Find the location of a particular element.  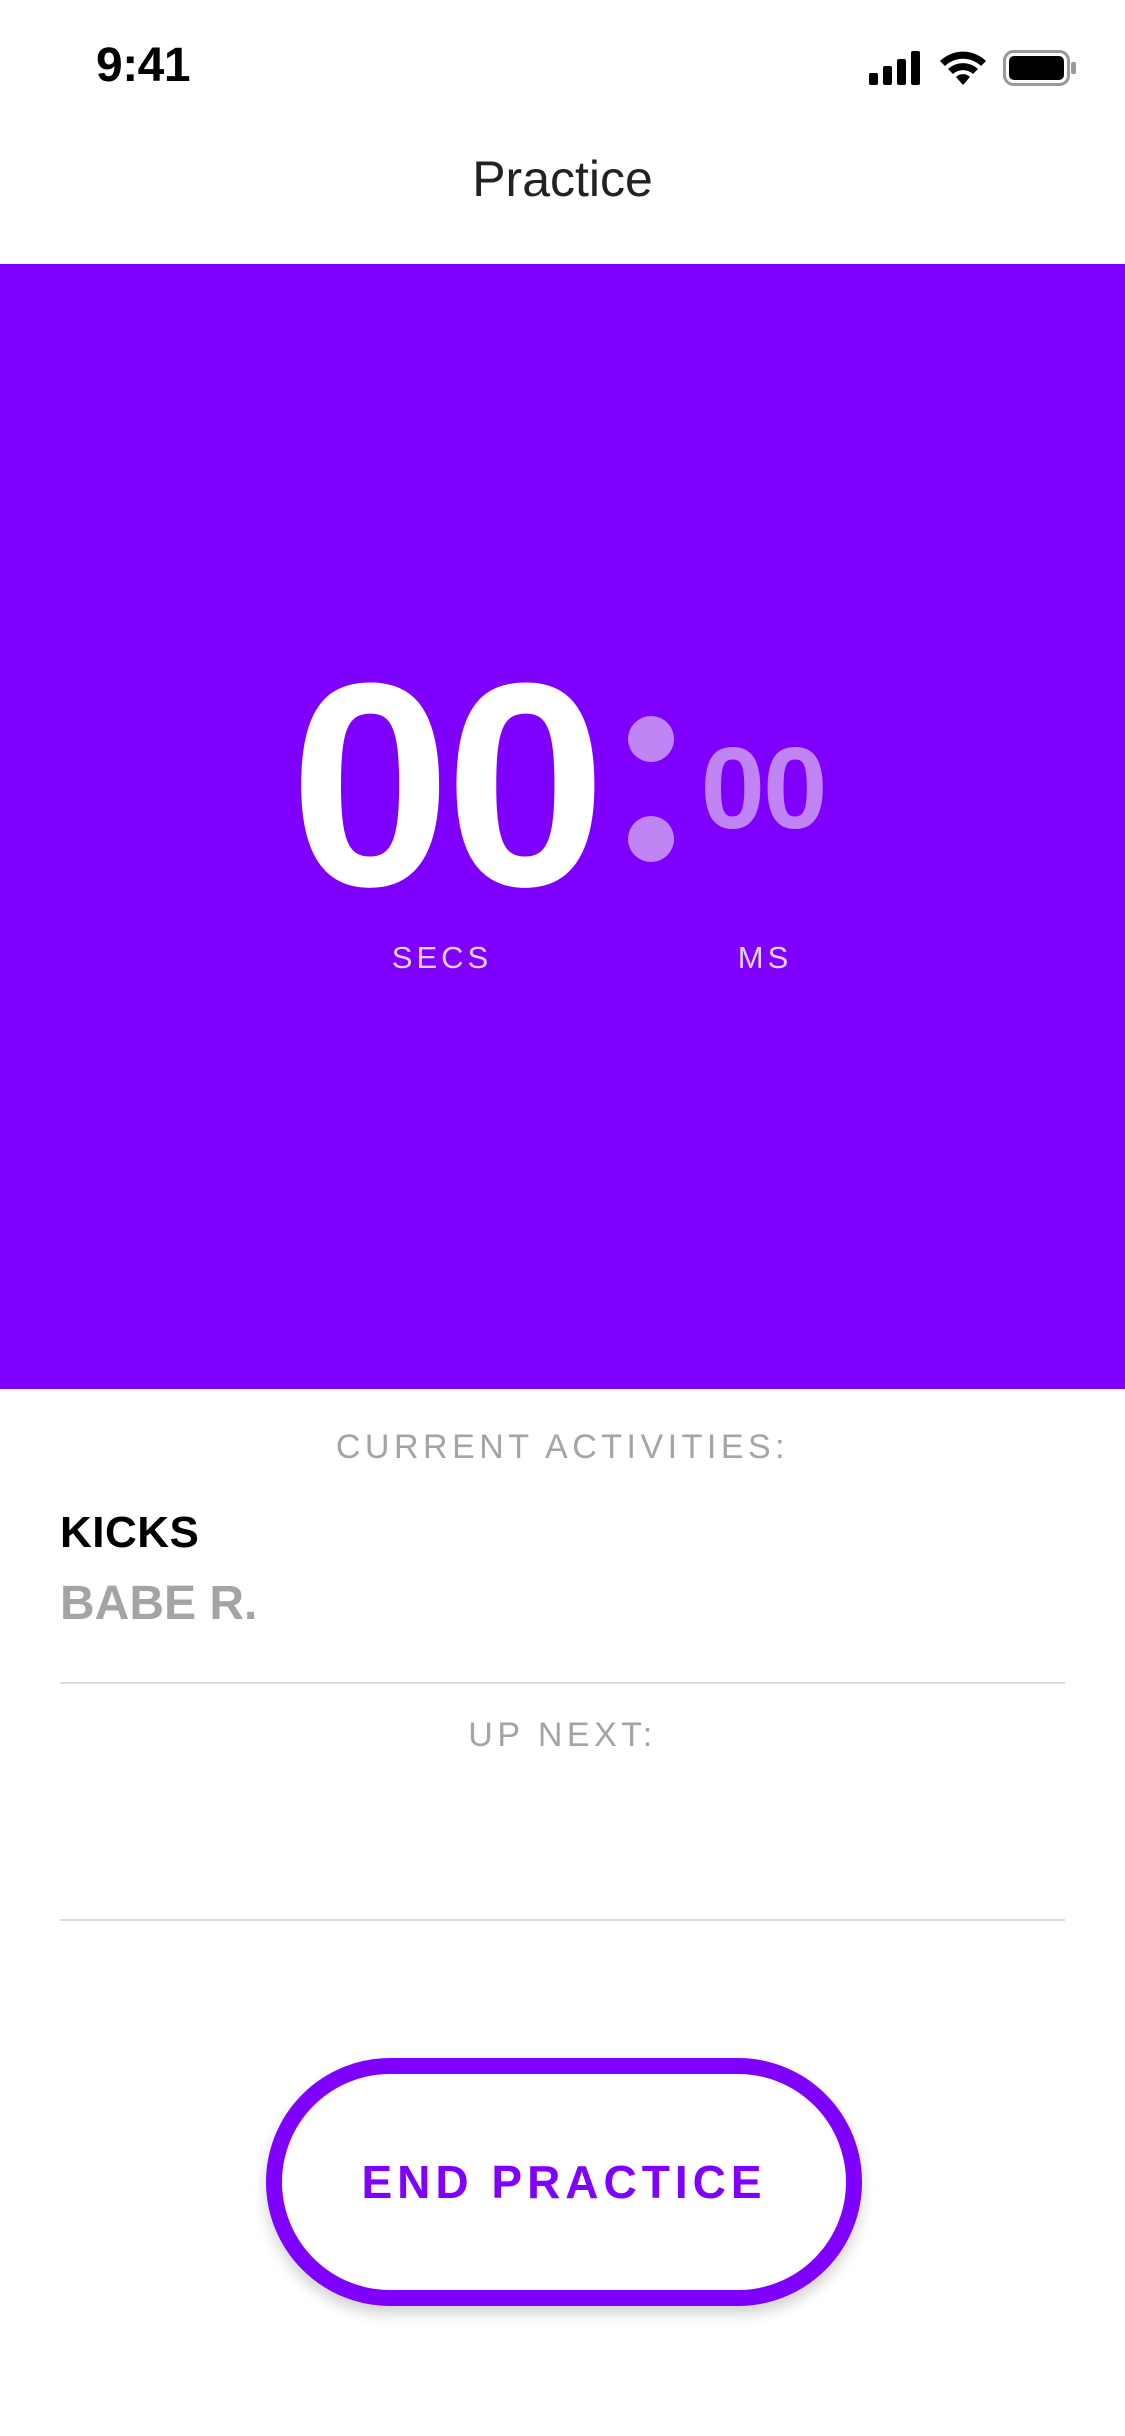

current-activity-person: BABE R. is located at coordinates (159, 1603).